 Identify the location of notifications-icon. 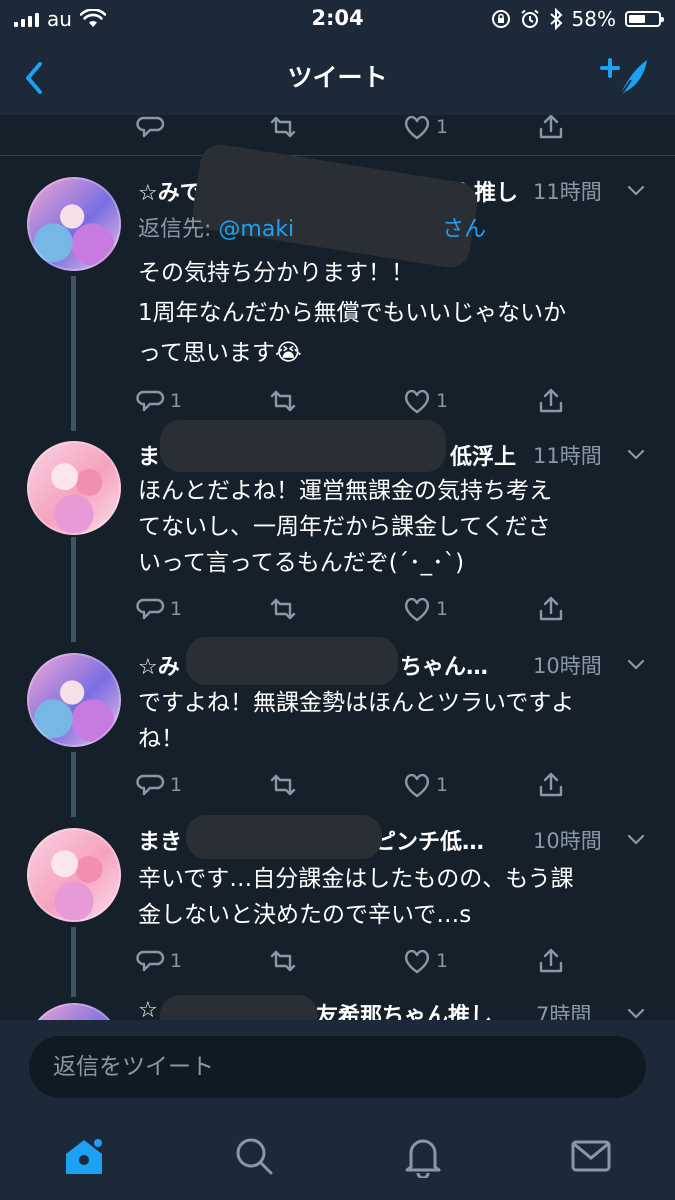
(423, 1158).